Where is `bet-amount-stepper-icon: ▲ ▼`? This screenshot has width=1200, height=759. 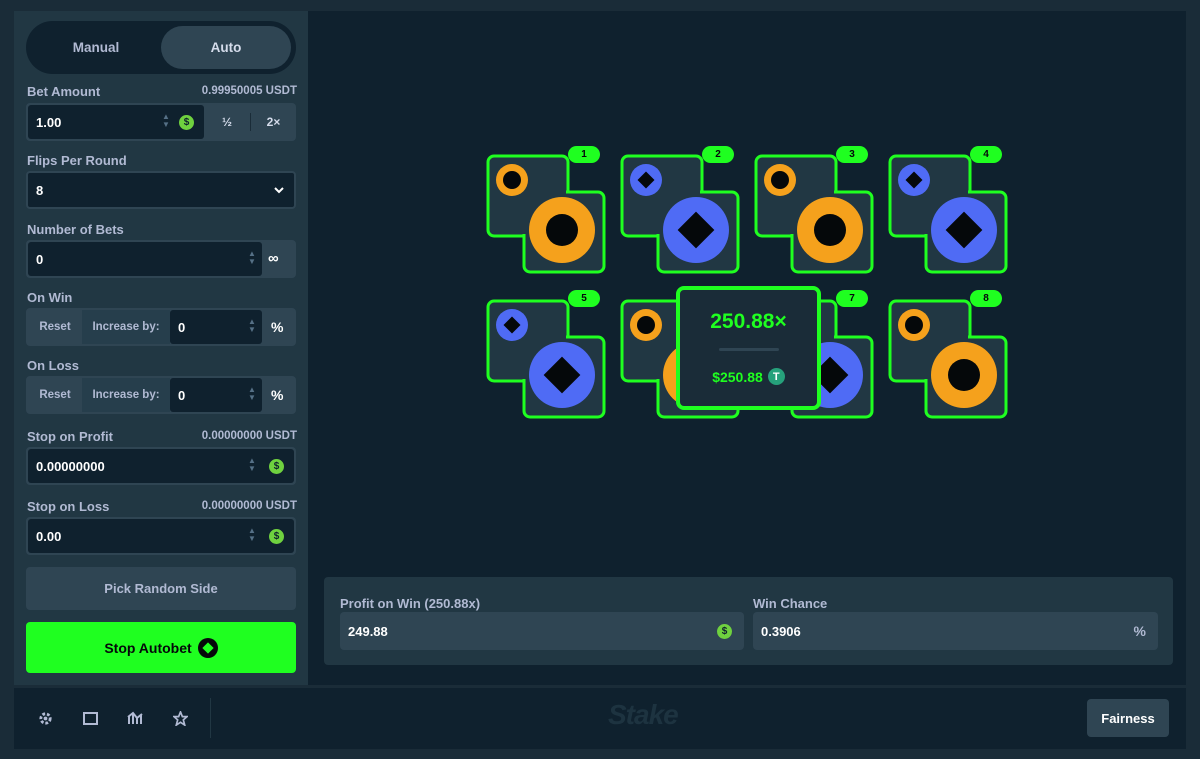 bet-amount-stepper-icon: ▲ ▼ is located at coordinates (166, 122).